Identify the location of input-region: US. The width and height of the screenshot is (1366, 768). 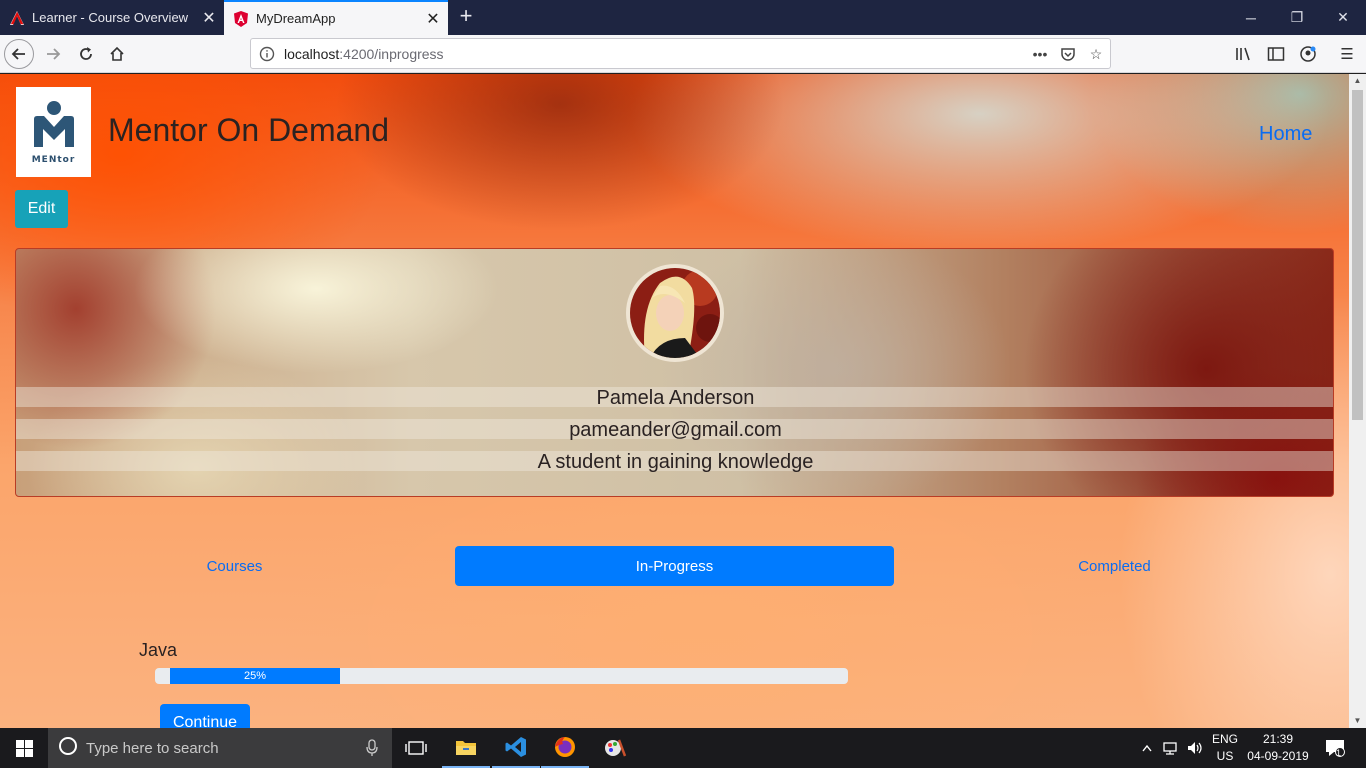
(1225, 756).